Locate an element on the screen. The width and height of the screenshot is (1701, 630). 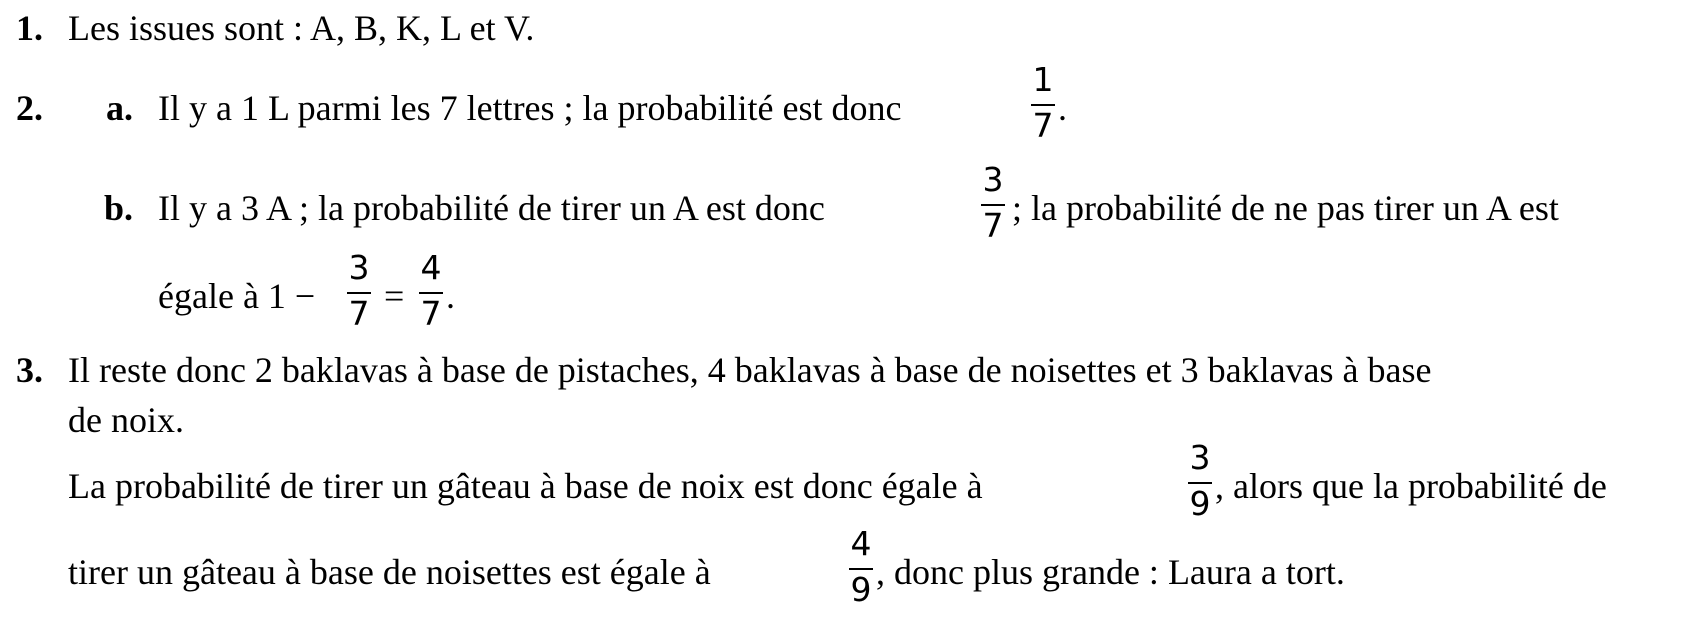
question-2b-period: . is located at coordinates (450, 296).